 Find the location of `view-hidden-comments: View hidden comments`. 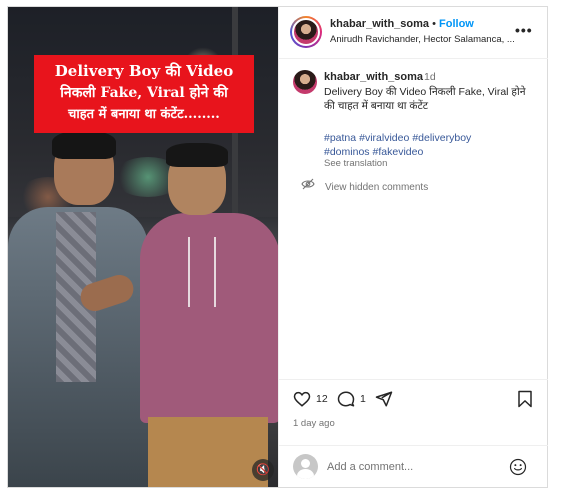

view-hidden-comments: View hidden comments is located at coordinates (364, 185).